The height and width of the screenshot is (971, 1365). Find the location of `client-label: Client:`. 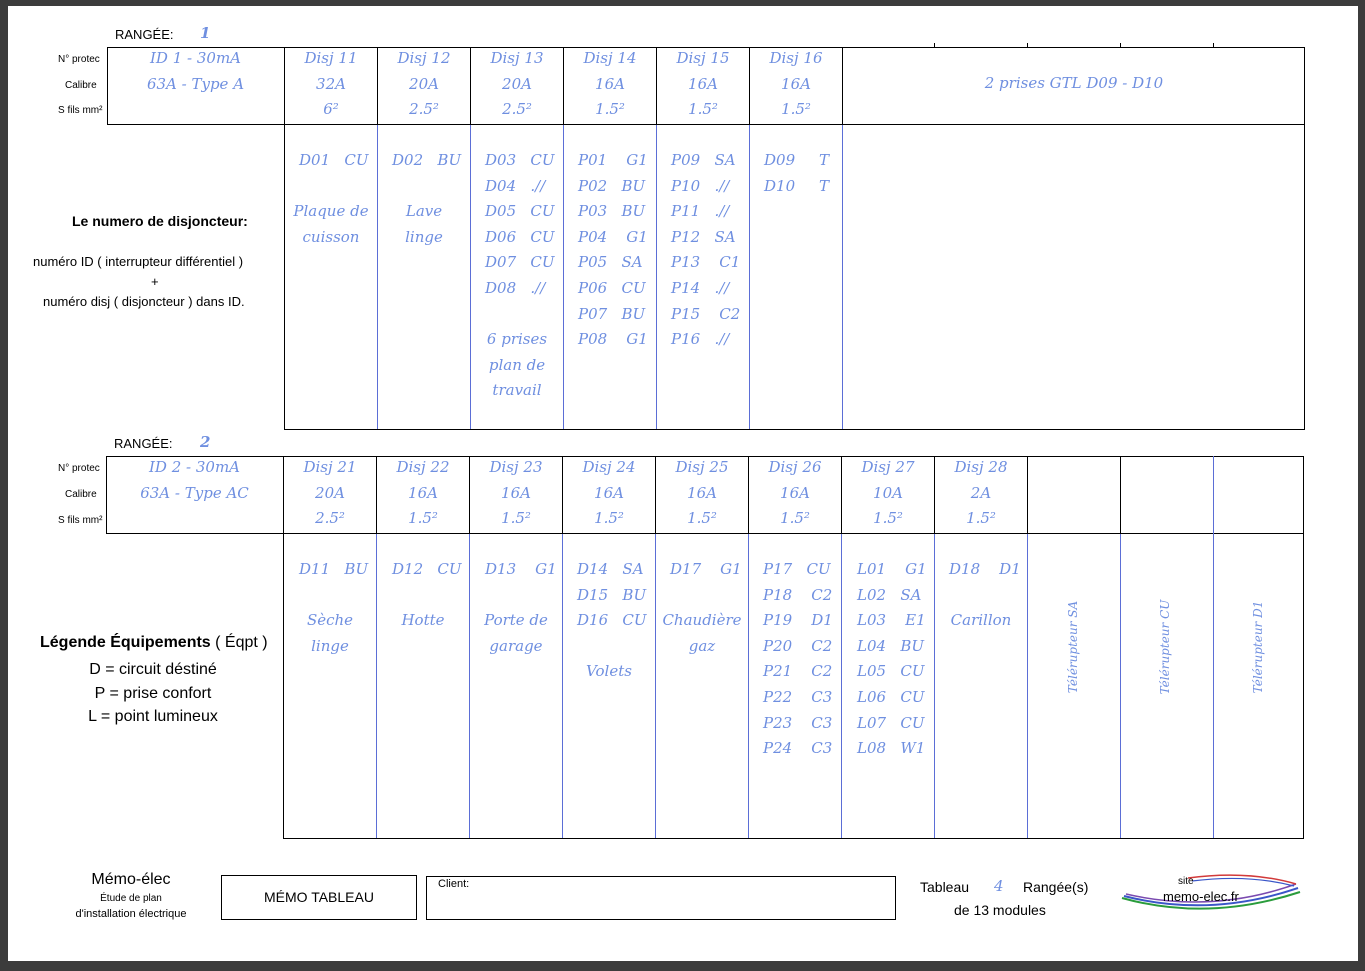

client-label: Client: is located at coordinates (454, 884).